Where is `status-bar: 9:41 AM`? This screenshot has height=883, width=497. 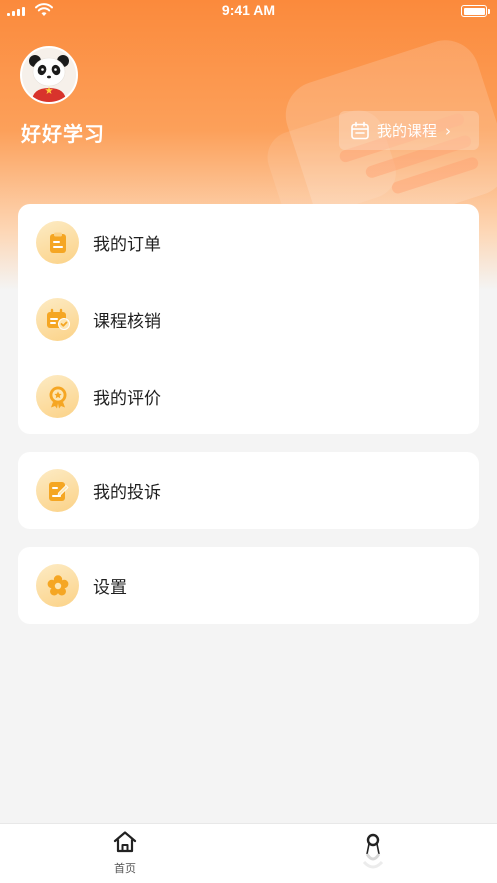
status-bar: 9:41 AM is located at coordinates (248, 11).